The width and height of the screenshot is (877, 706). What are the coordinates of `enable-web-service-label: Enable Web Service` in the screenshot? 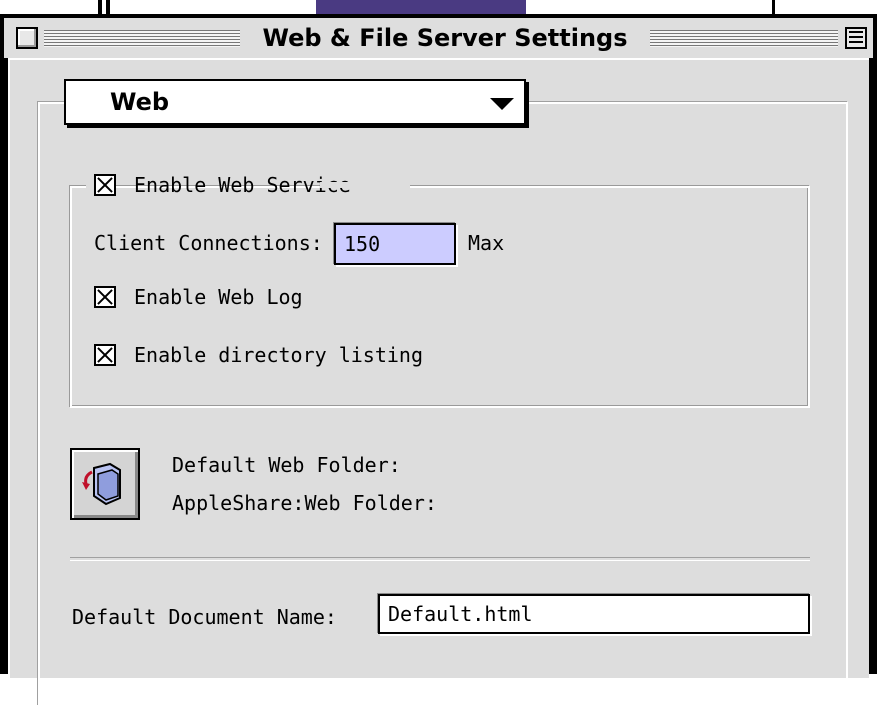 It's located at (242, 185).